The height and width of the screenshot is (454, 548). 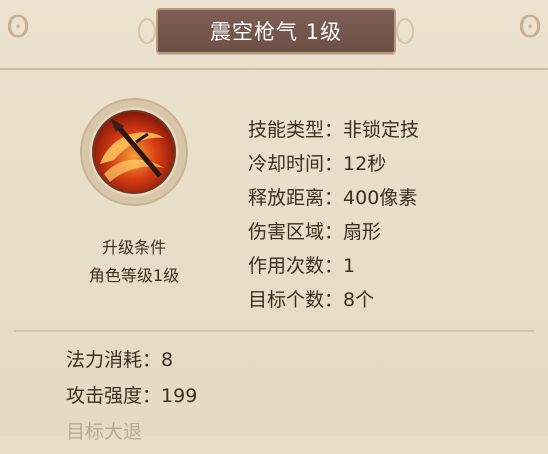 What do you see at coordinates (179, 396) in the screenshot?
I see `stat-value: 199` at bounding box center [179, 396].